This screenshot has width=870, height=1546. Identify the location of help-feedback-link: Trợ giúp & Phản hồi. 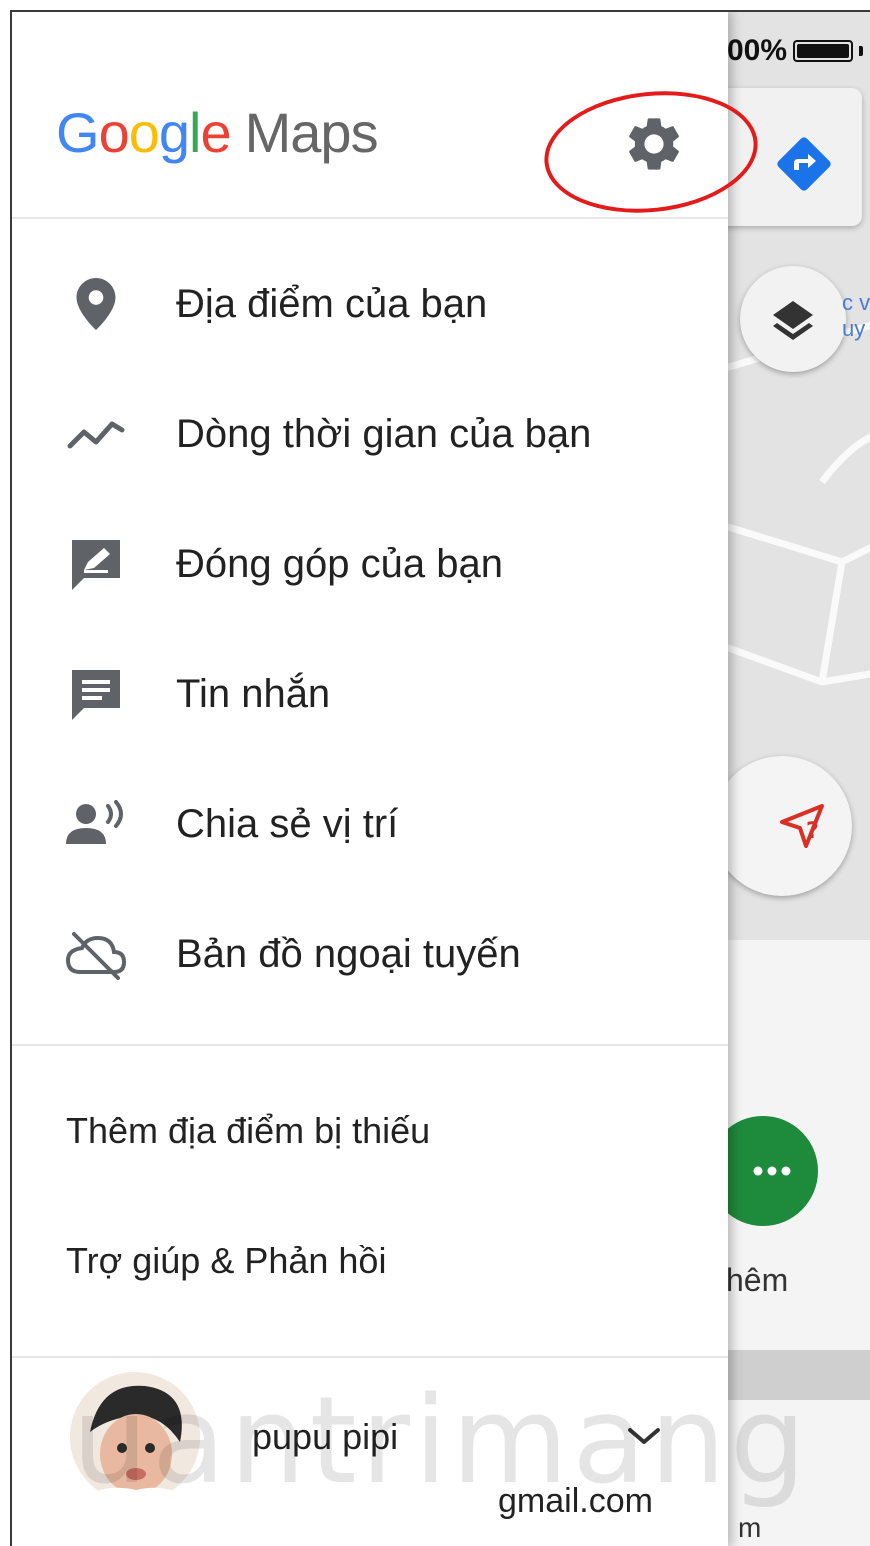
(226, 1261).